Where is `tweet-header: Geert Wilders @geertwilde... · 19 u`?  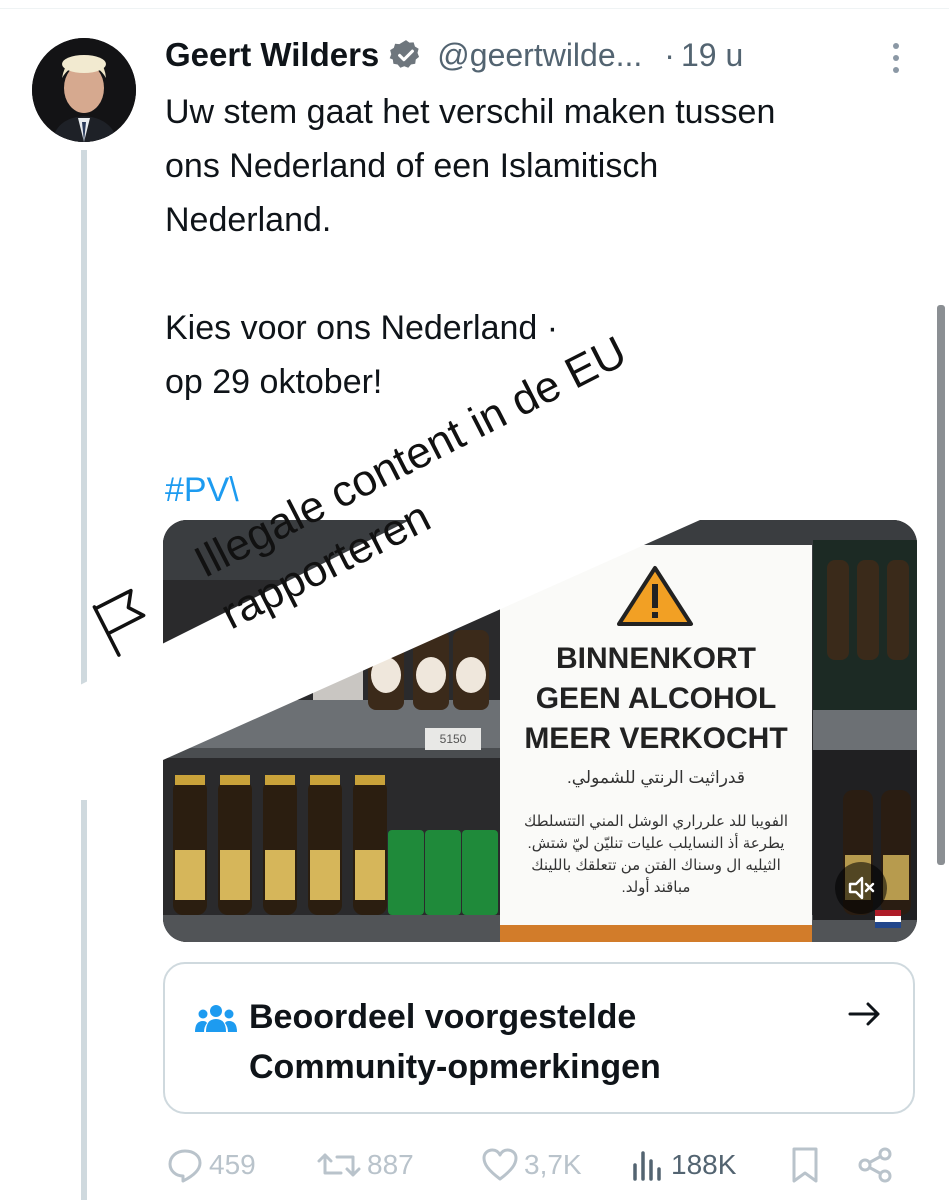
tweet-header: Geert Wilders @geertwilde... · 19 u is located at coordinates (454, 55).